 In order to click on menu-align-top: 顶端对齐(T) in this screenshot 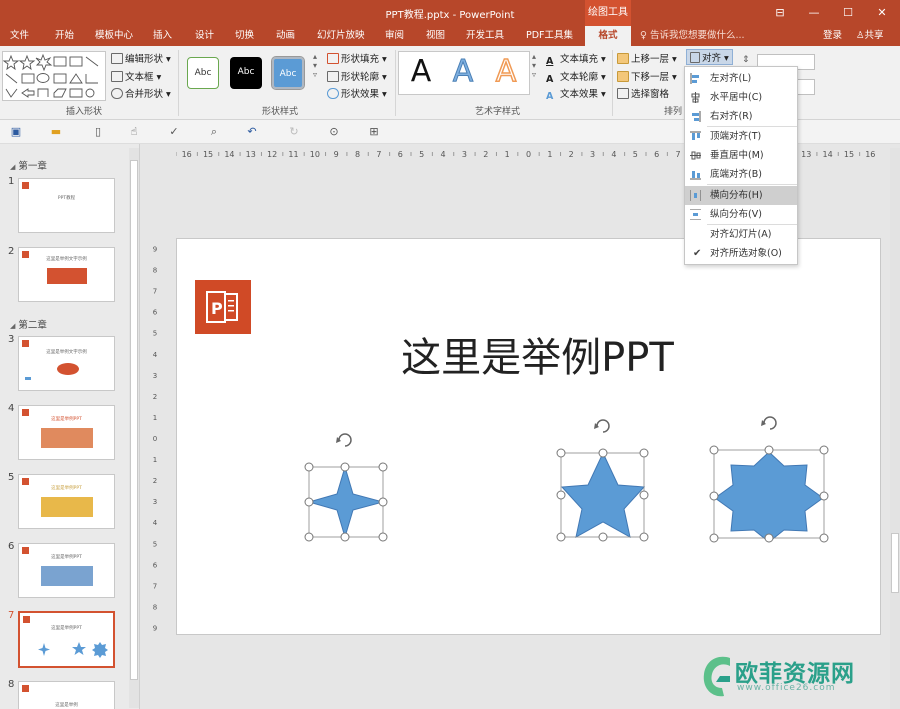, I will do `click(741, 136)`.